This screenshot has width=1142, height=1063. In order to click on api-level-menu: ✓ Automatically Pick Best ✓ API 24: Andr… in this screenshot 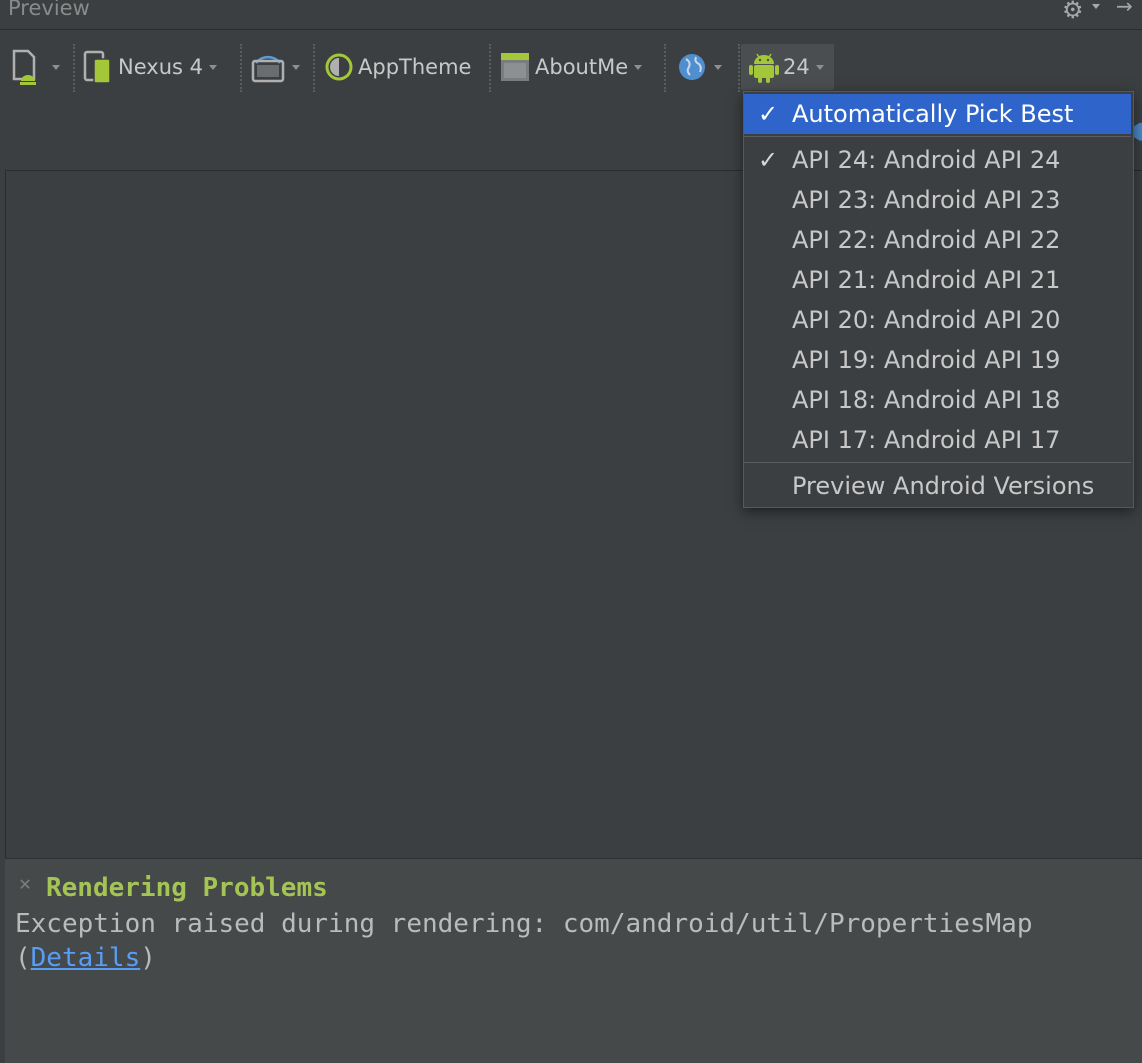, I will do `click(938, 299)`.